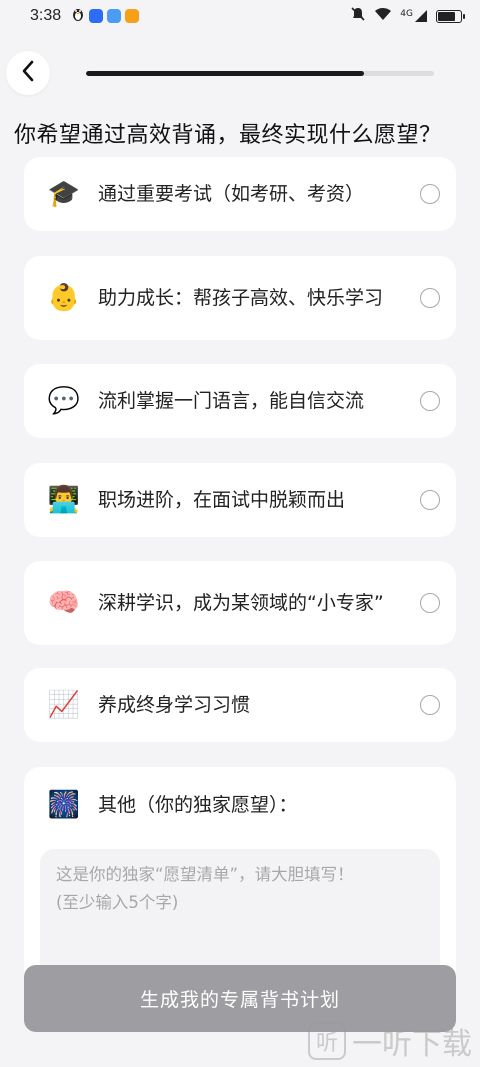  I want to click on option-exam: 🎓 通过重要考试（如考研、考资）, so click(240, 194).